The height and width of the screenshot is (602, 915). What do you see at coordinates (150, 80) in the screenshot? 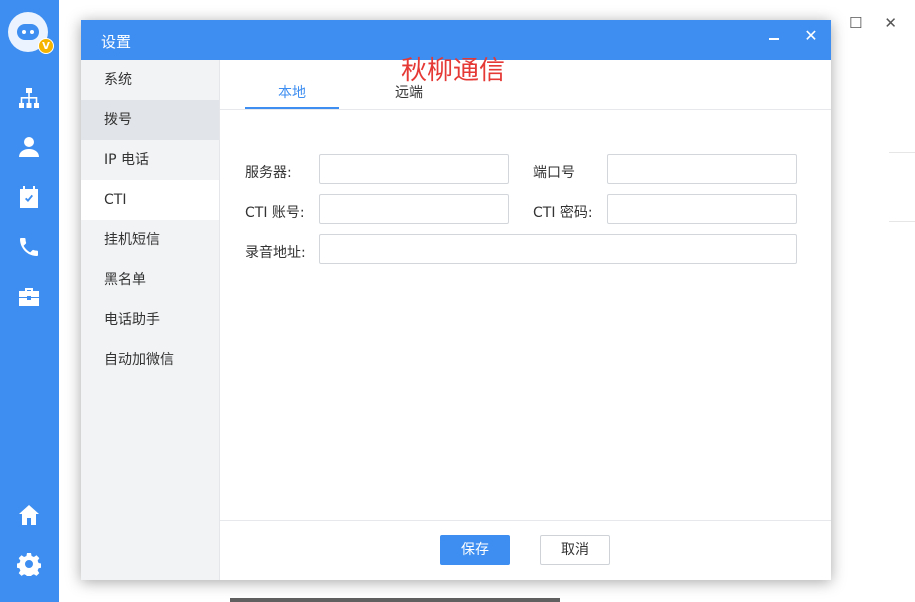
I see `sidebar-item-system: 系统` at bounding box center [150, 80].